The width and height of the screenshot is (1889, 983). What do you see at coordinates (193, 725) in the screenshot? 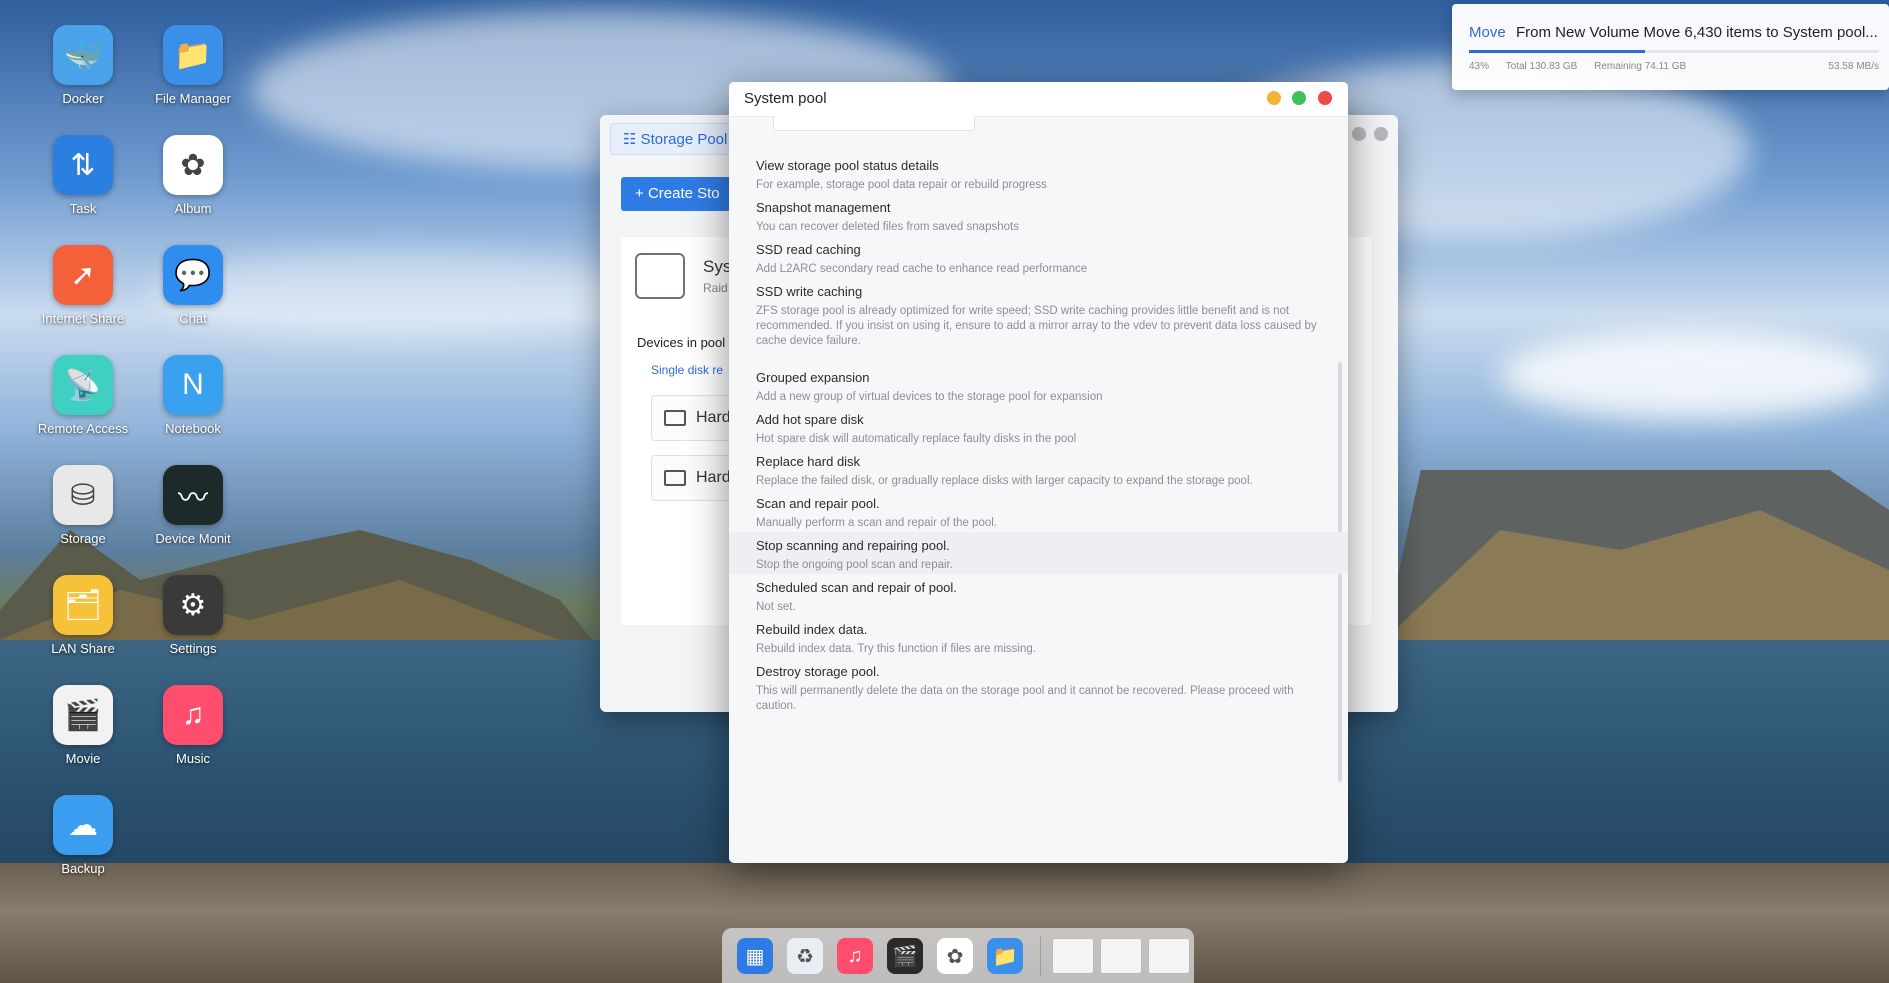
I see `desktop-icon-music: ♫ Music` at bounding box center [193, 725].